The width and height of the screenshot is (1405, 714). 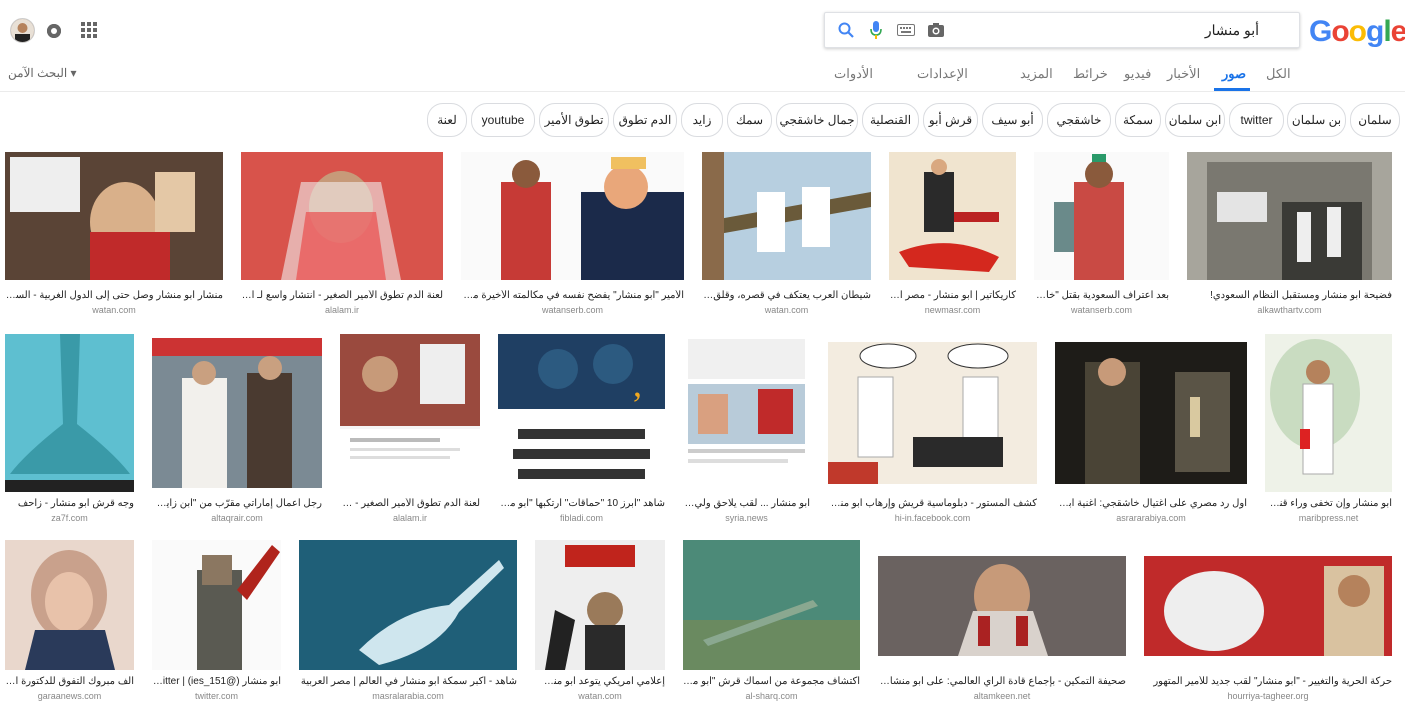 What do you see at coordinates (817, 120) in the screenshot?
I see `related-chip: جمال خاشقجي` at bounding box center [817, 120].